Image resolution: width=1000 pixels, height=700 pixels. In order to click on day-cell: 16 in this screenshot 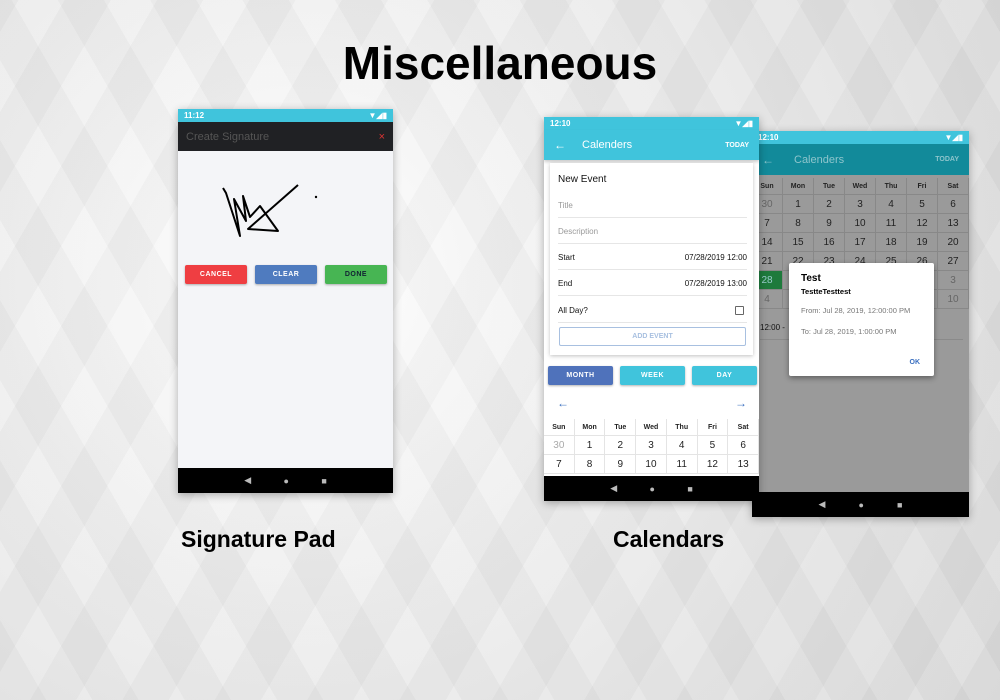, I will do `click(829, 242)`.